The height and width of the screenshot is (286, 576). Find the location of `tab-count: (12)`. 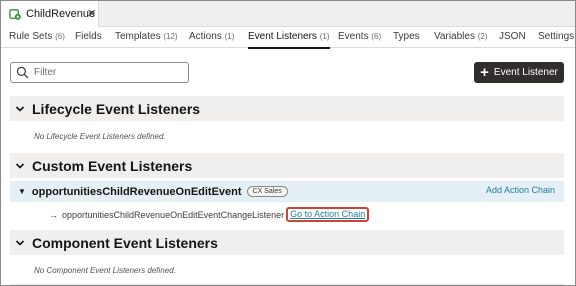

tab-count: (12) is located at coordinates (170, 36).